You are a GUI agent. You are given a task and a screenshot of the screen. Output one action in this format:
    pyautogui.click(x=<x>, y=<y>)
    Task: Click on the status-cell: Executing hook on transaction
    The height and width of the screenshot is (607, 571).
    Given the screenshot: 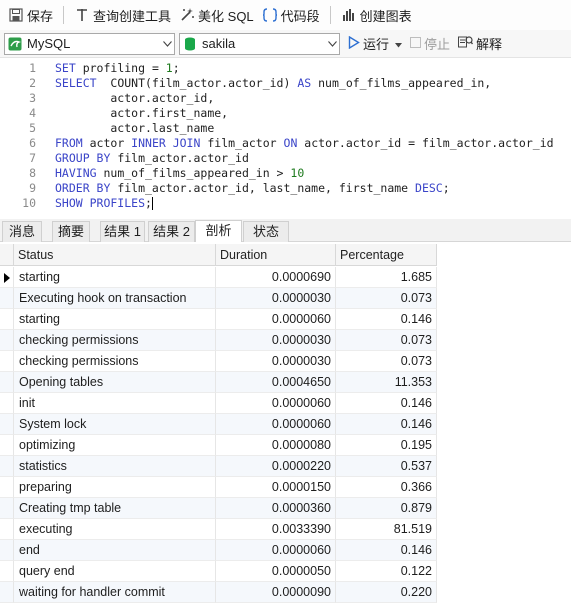 What is the action you would take?
    pyautogui.click(x=115, y=298)
    